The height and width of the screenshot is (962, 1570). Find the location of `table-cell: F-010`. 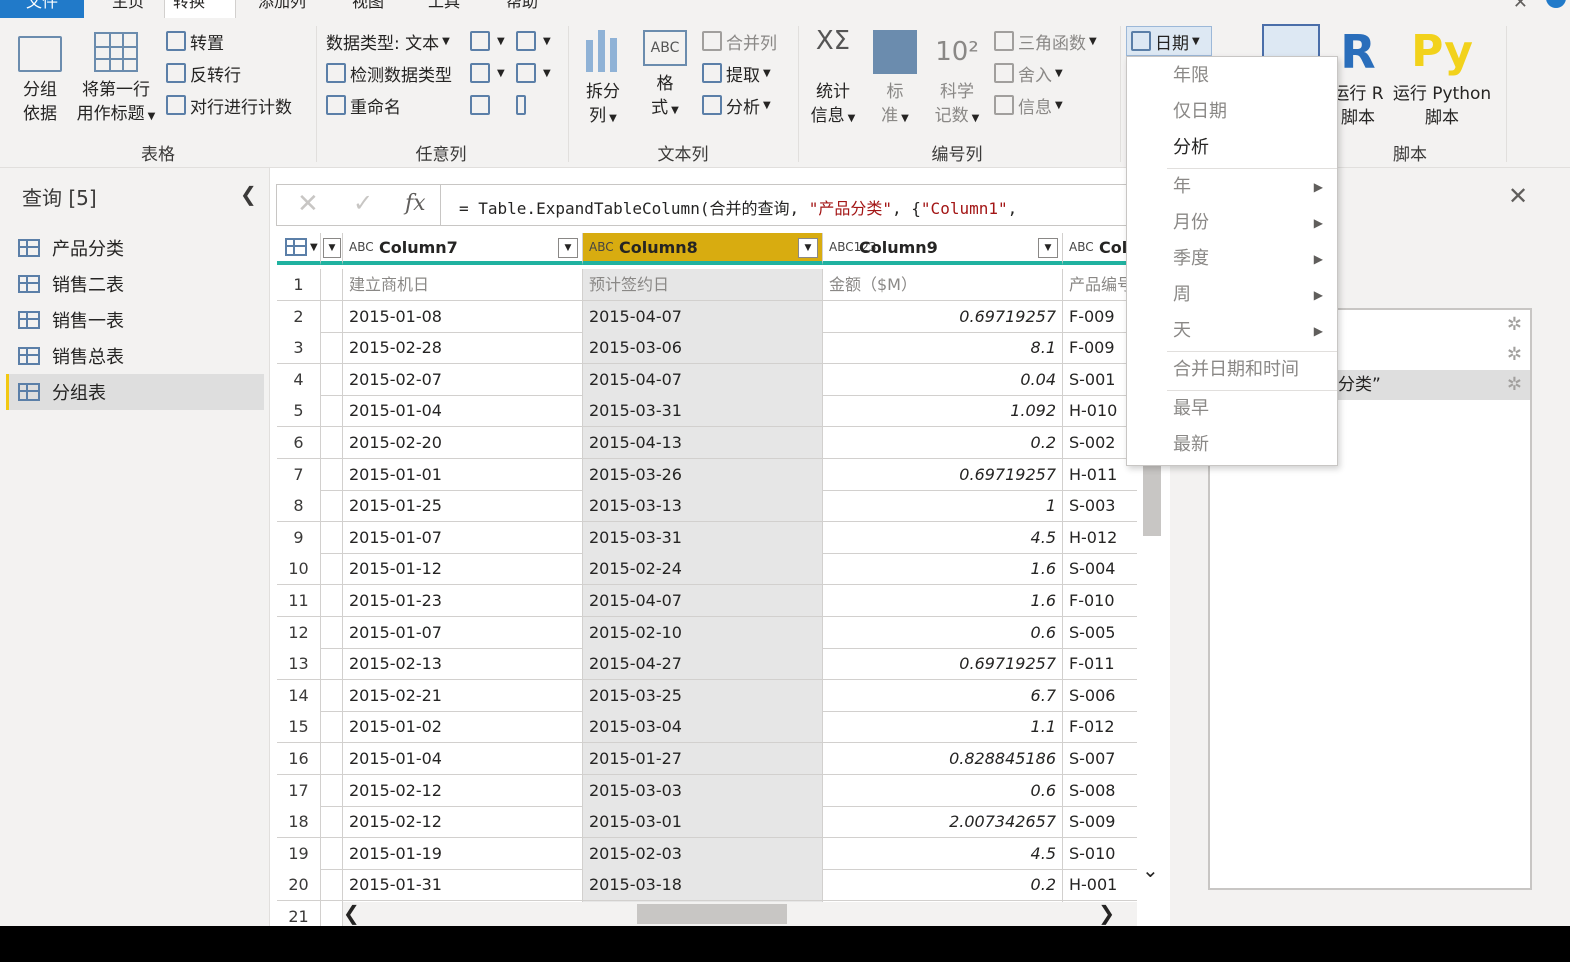

table-cell: F-010 is located at coordinates (1100, 600).